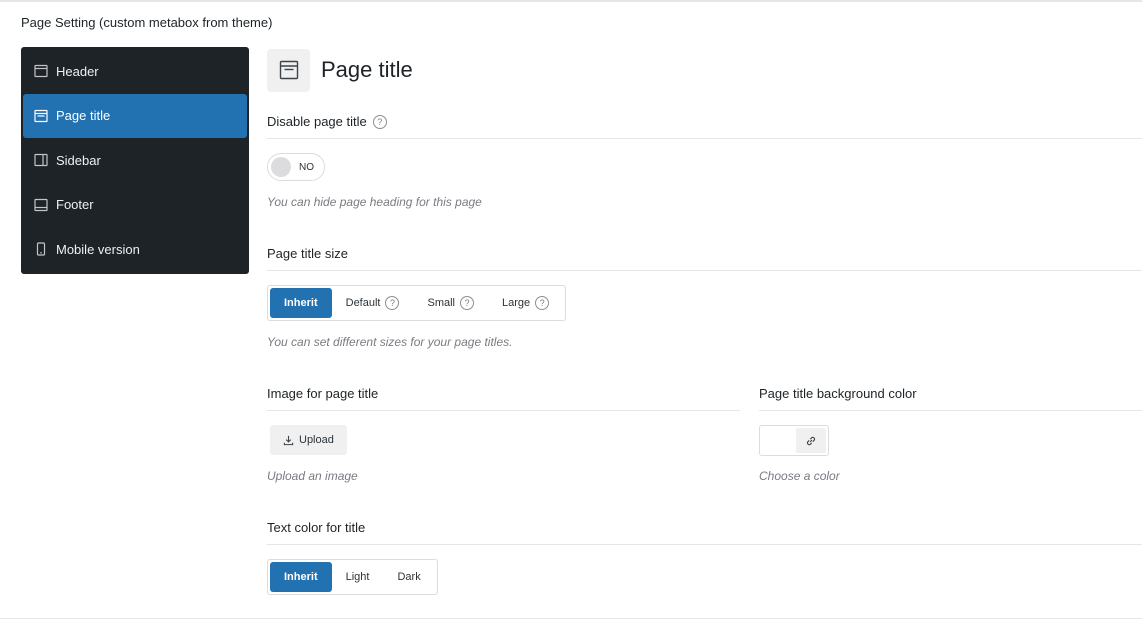 The image size is (1142, 625). I want to click on upload-button: Upload, so click(308, 440).